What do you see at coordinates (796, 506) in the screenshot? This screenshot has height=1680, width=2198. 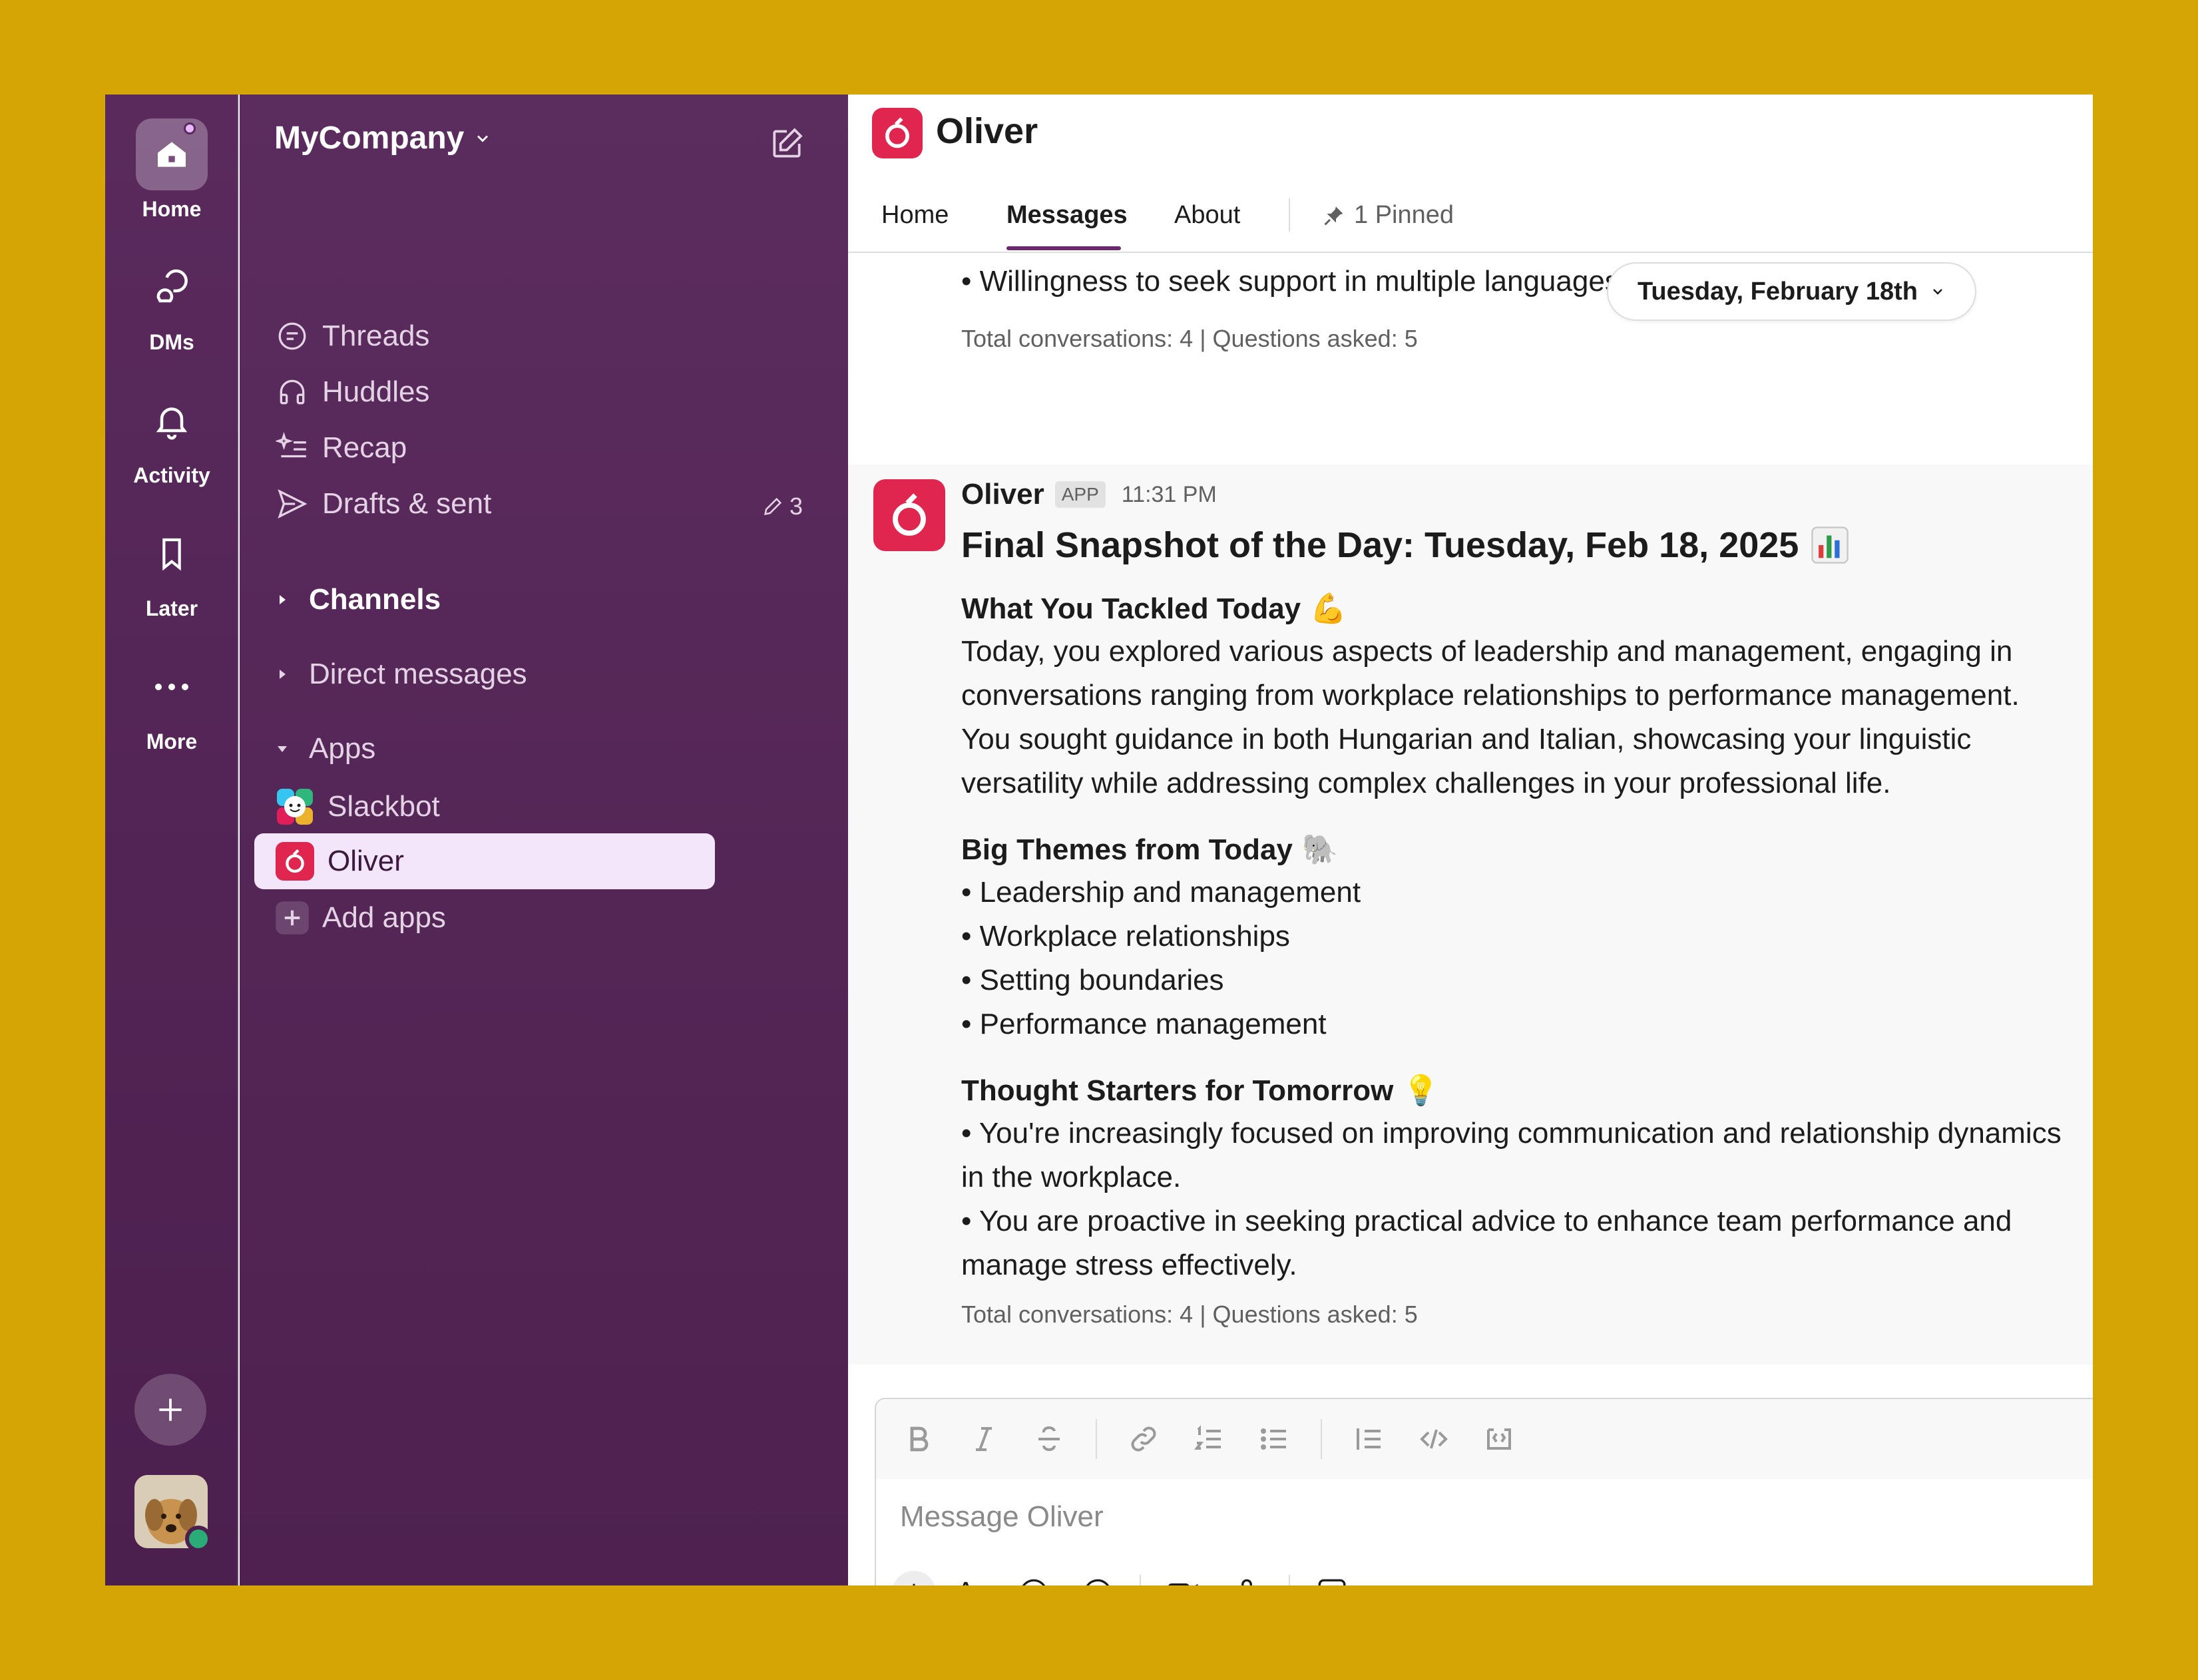 I see `drafts-count: 3` at bounding box center [796, 506].